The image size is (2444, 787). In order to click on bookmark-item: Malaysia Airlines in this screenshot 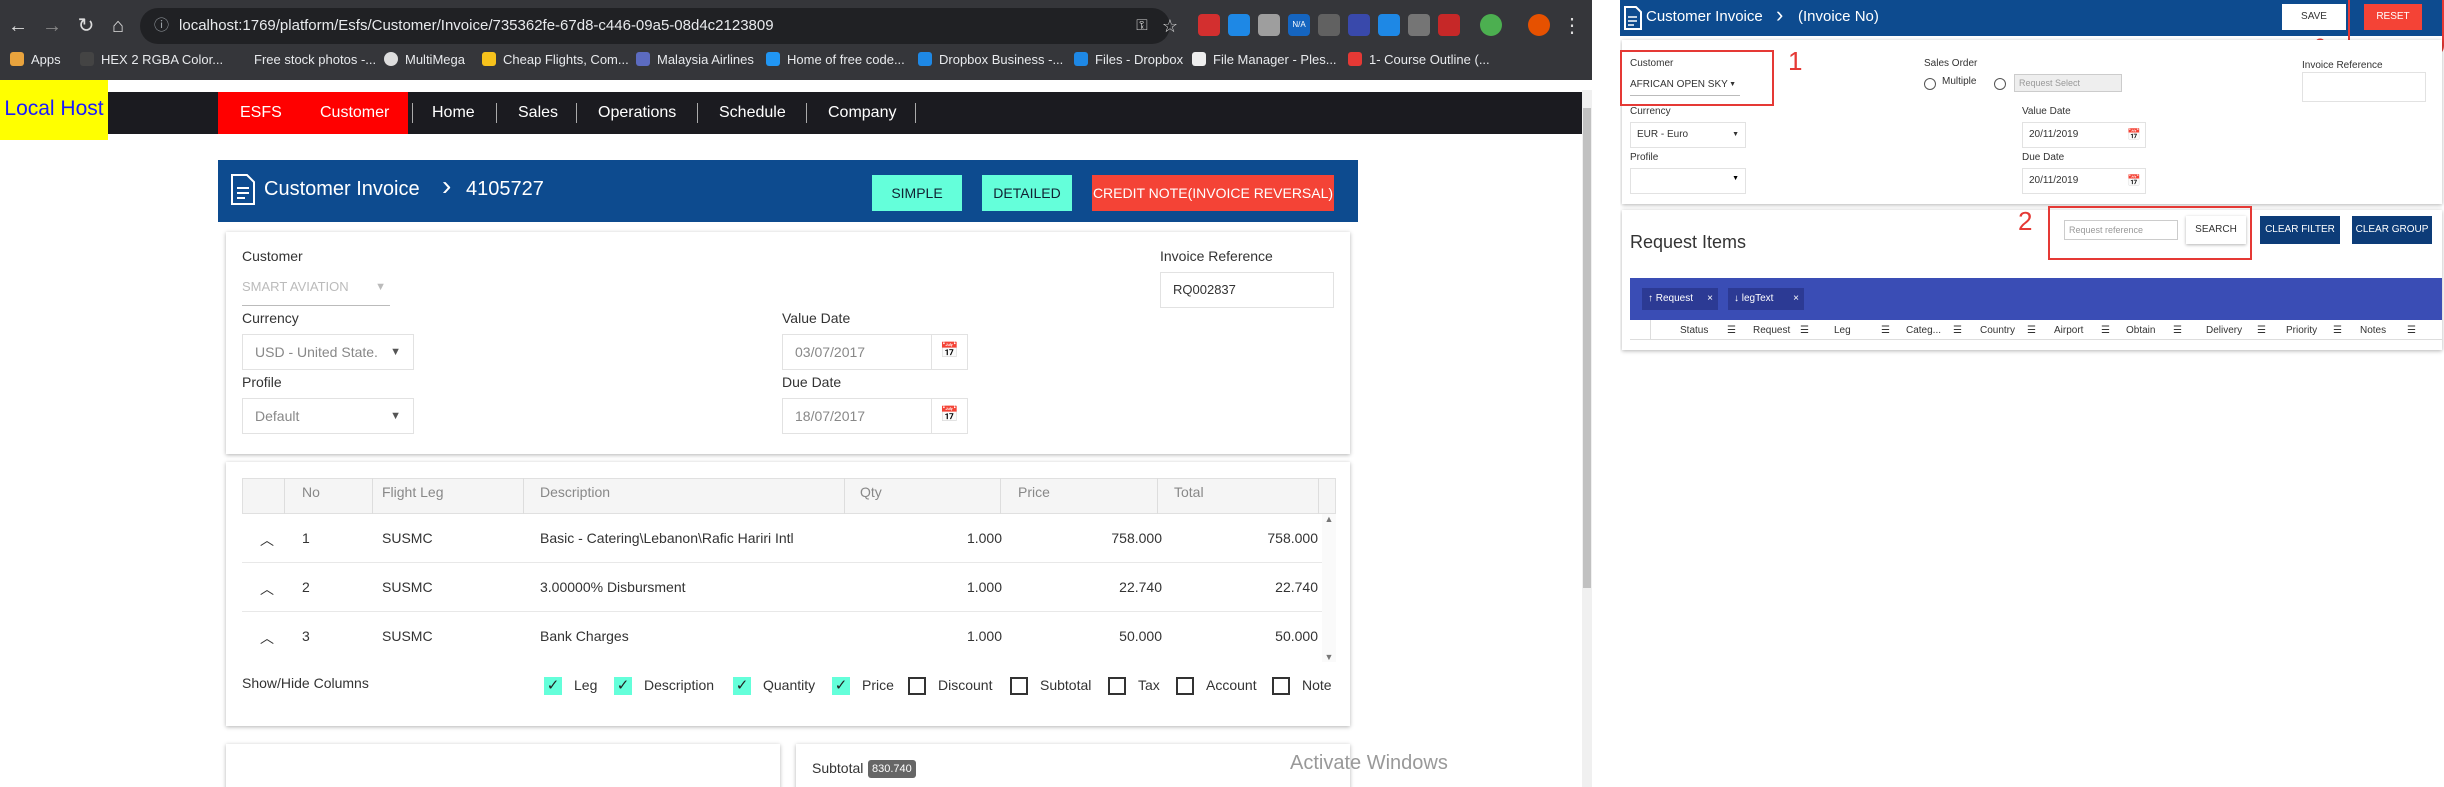, I will do `click(695, 60)`.